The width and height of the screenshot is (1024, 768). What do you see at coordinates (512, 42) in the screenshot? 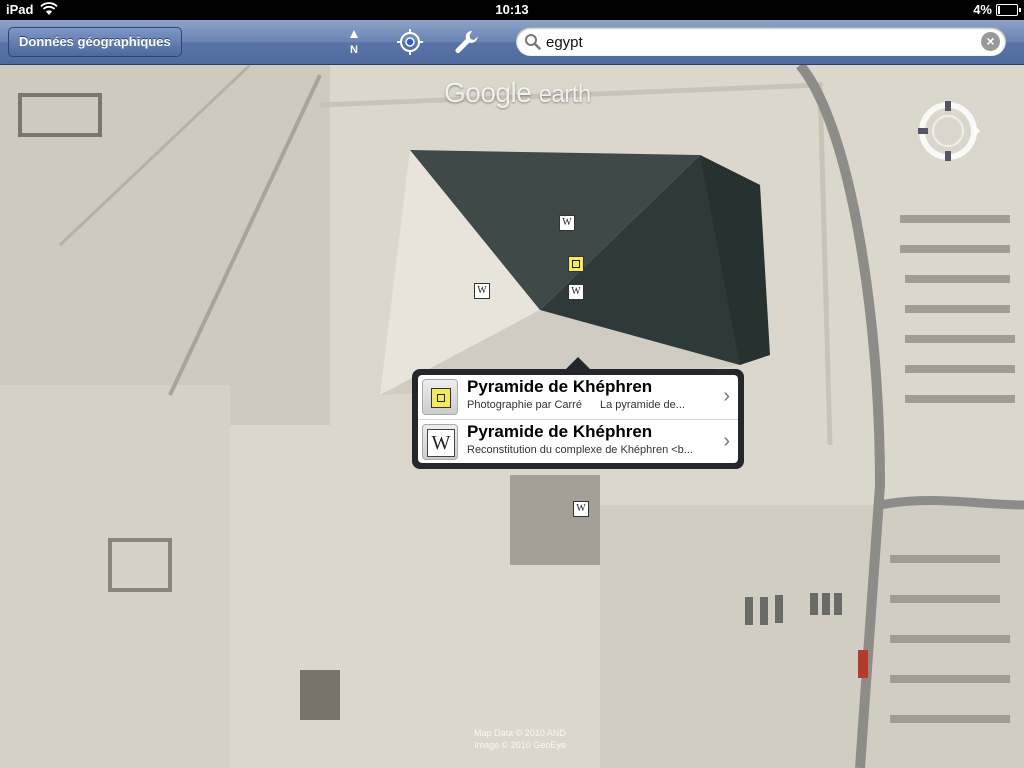
I see `toolbar: Données géographiques N ×` at bounding box center [512, 42].